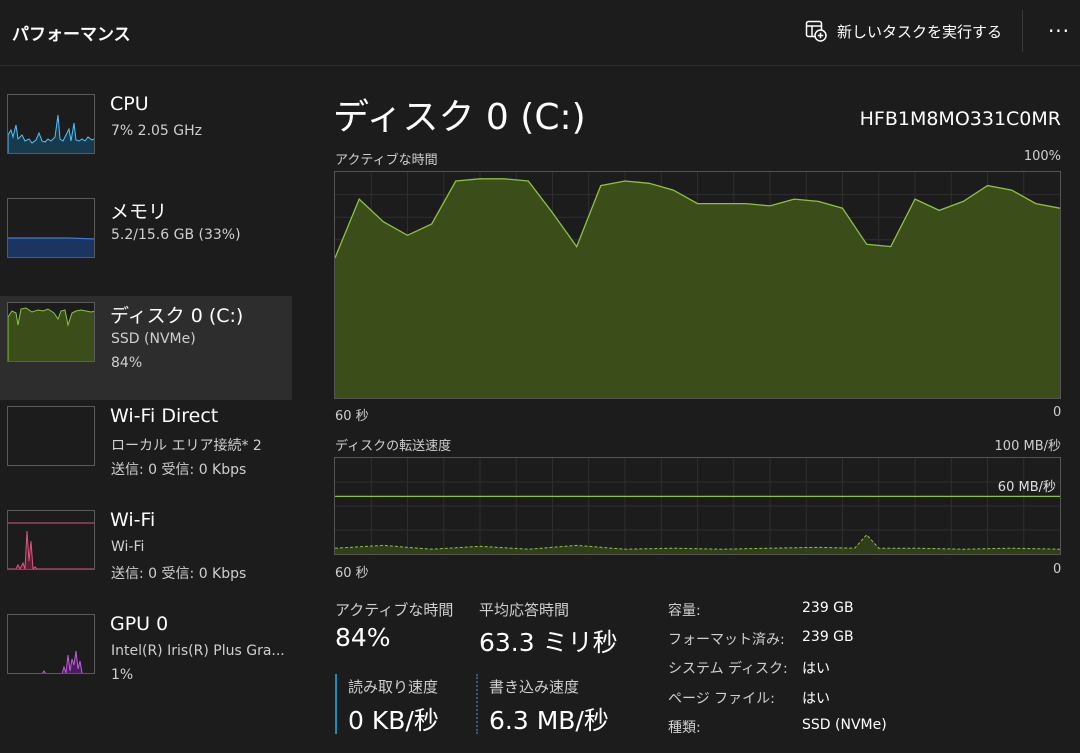 This screenshot has width=1080, height=753. Describe the element at coordinates (684, 611) in the screenshot. I see `capacity-label: 容量:` at that location.